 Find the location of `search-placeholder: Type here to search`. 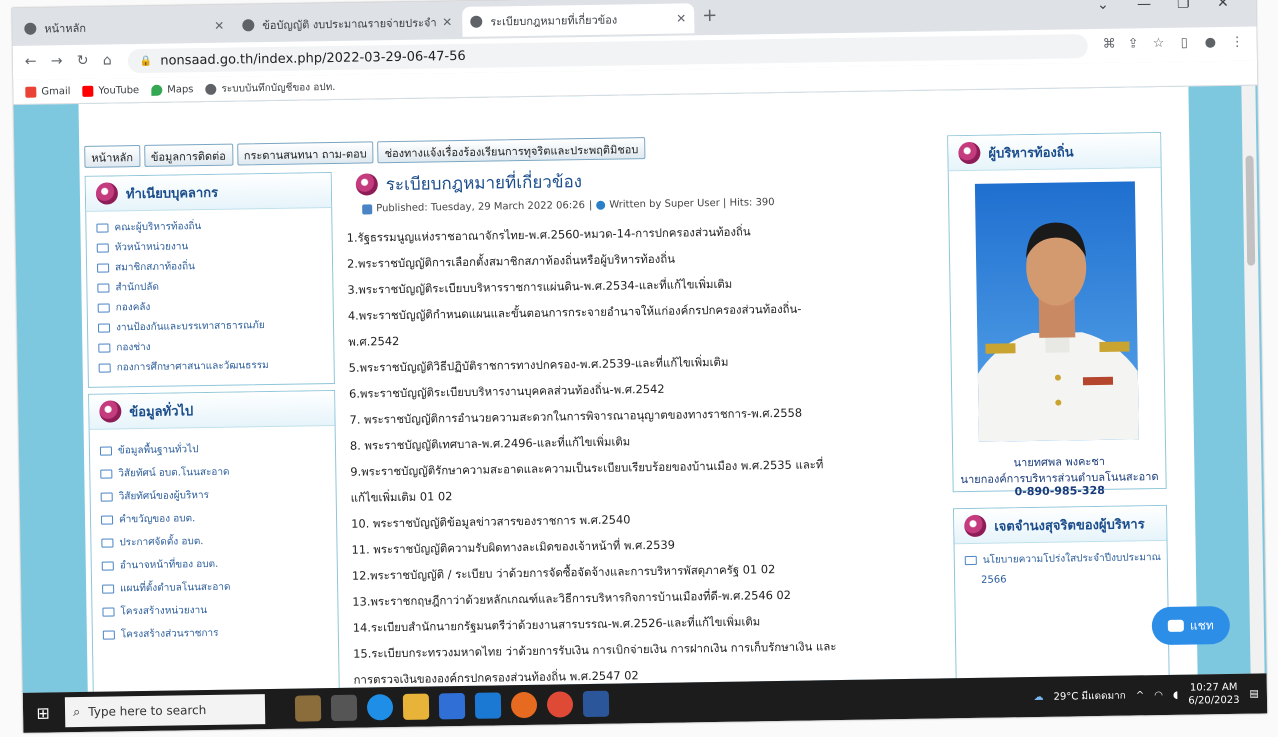

search-placeholder: Type here to search is located at coordinates (147, 711).